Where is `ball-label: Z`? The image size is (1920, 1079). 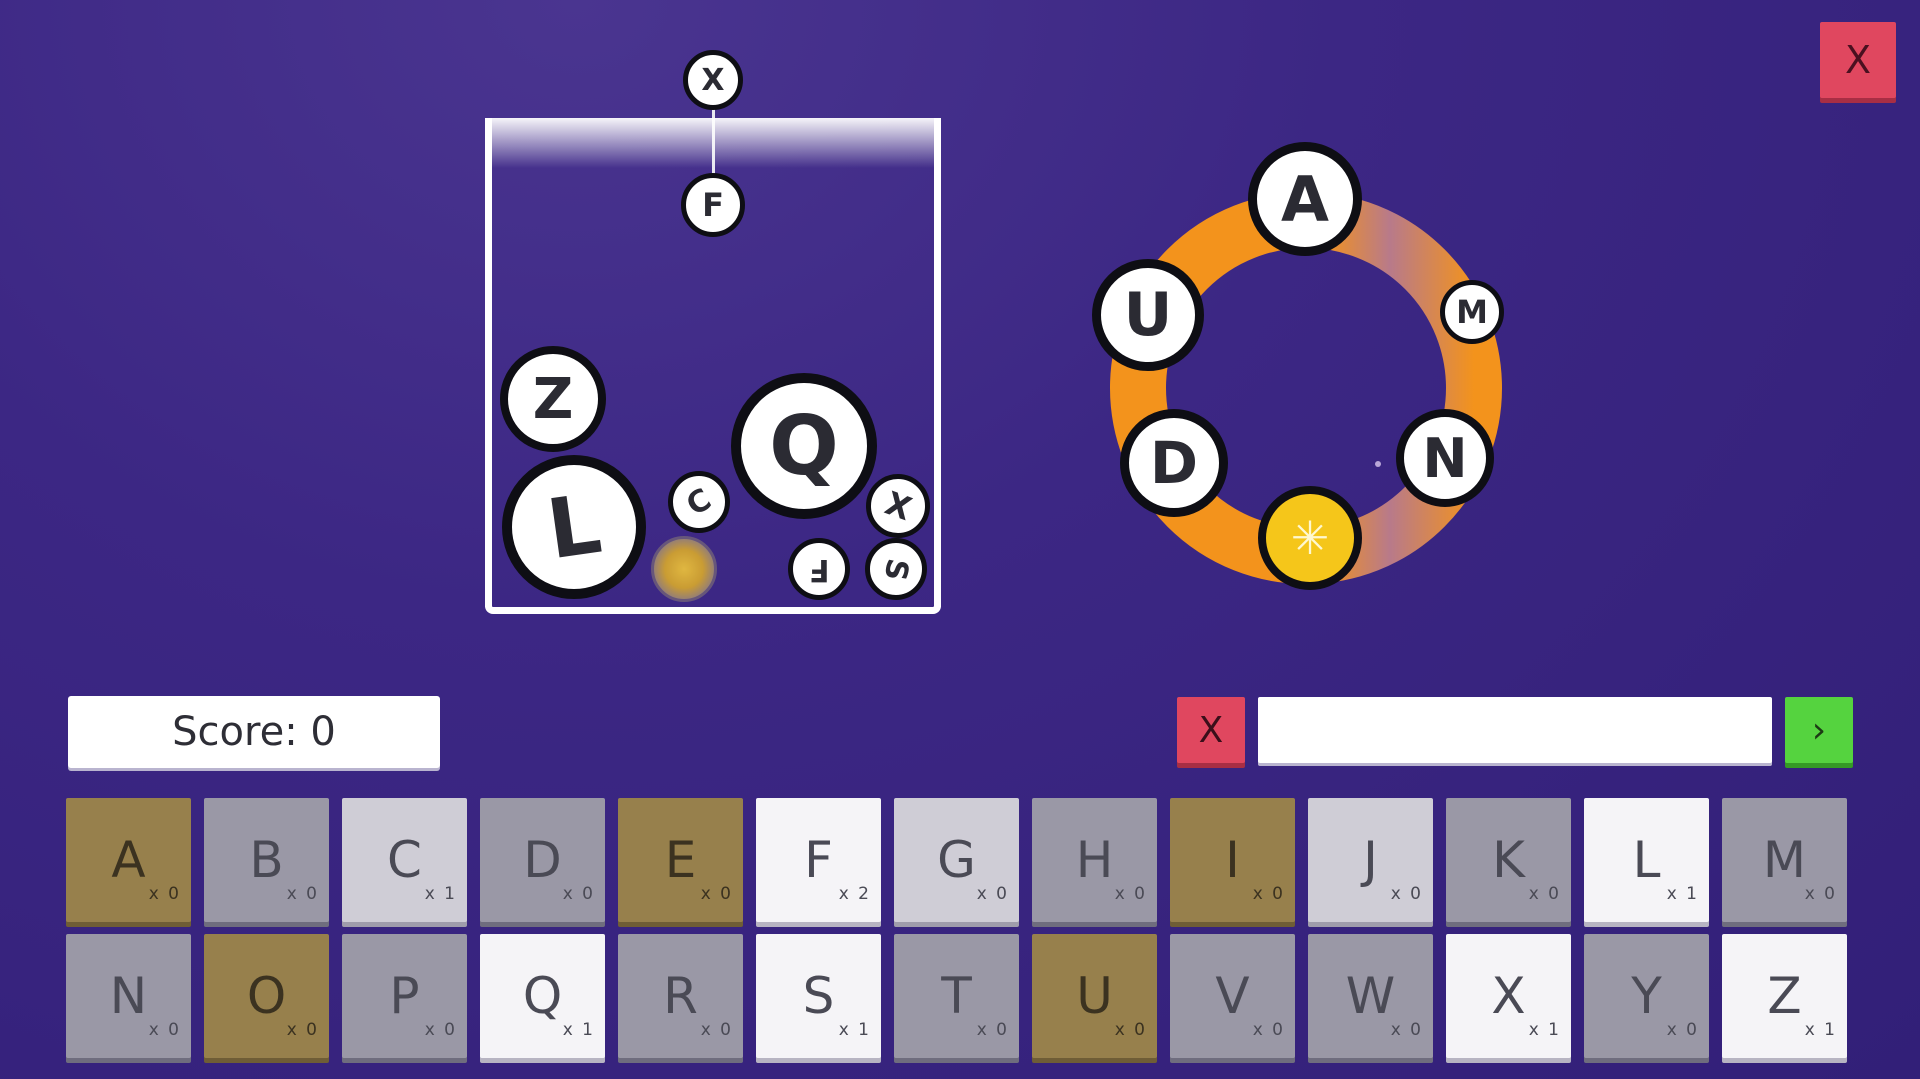 ball-label: Z is located at coordinates (553, 399).